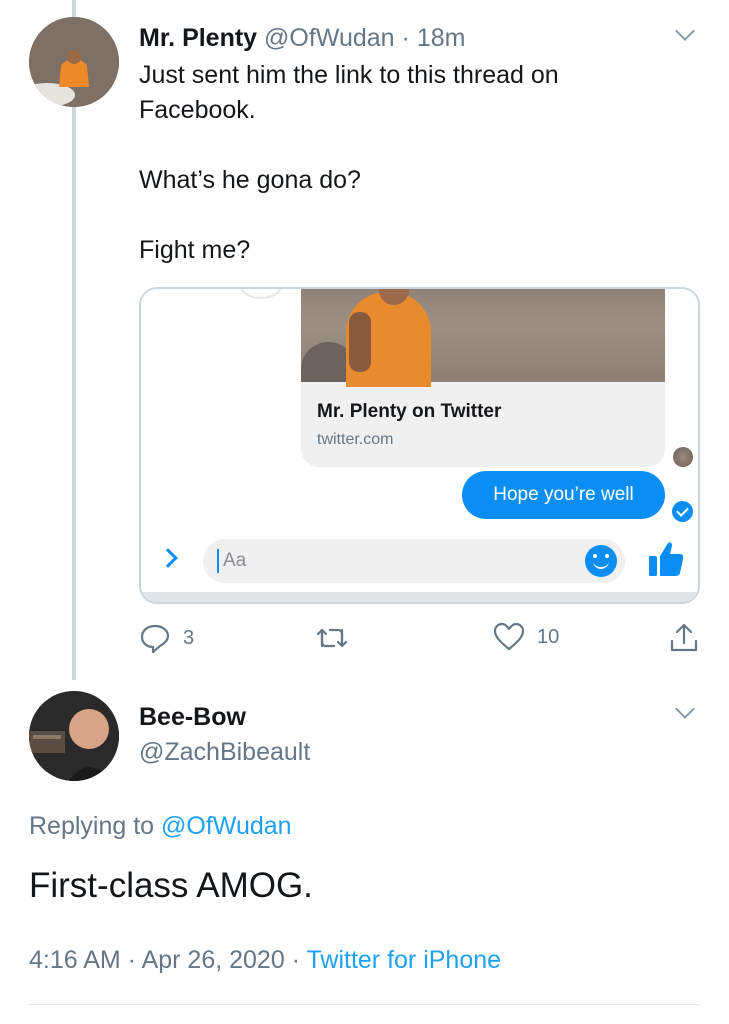 The image size is (729, 1024). I want to click on like-button: 10, so click(526, 637).